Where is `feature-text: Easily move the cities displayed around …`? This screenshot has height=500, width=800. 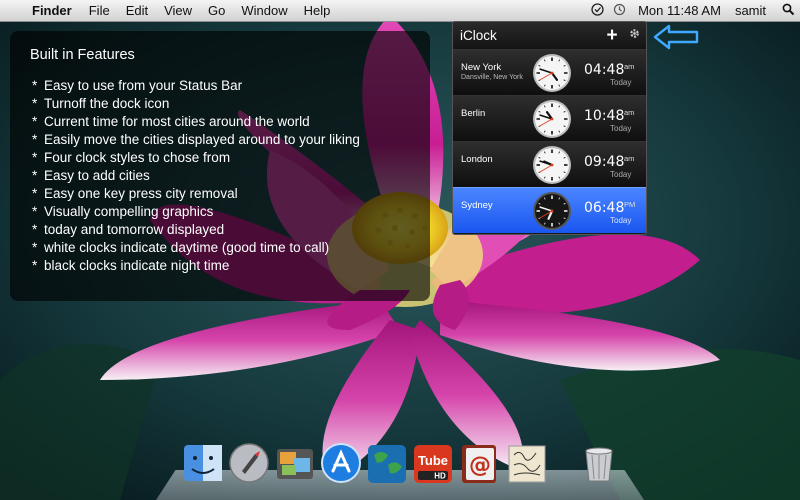
feature-text: Easily move the cities displayed around … is located at coordinates (202, 139).